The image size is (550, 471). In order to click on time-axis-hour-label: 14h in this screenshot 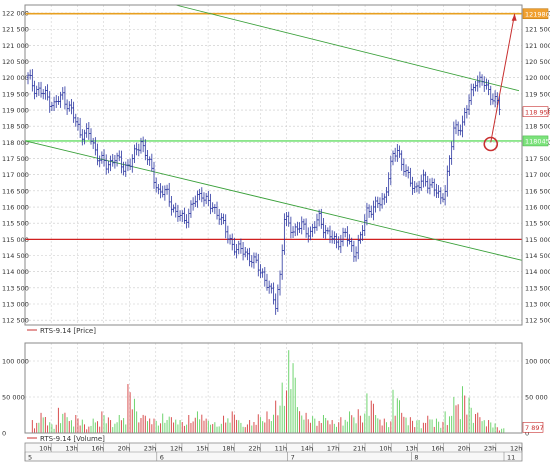, I will do `click(307, 449)`.